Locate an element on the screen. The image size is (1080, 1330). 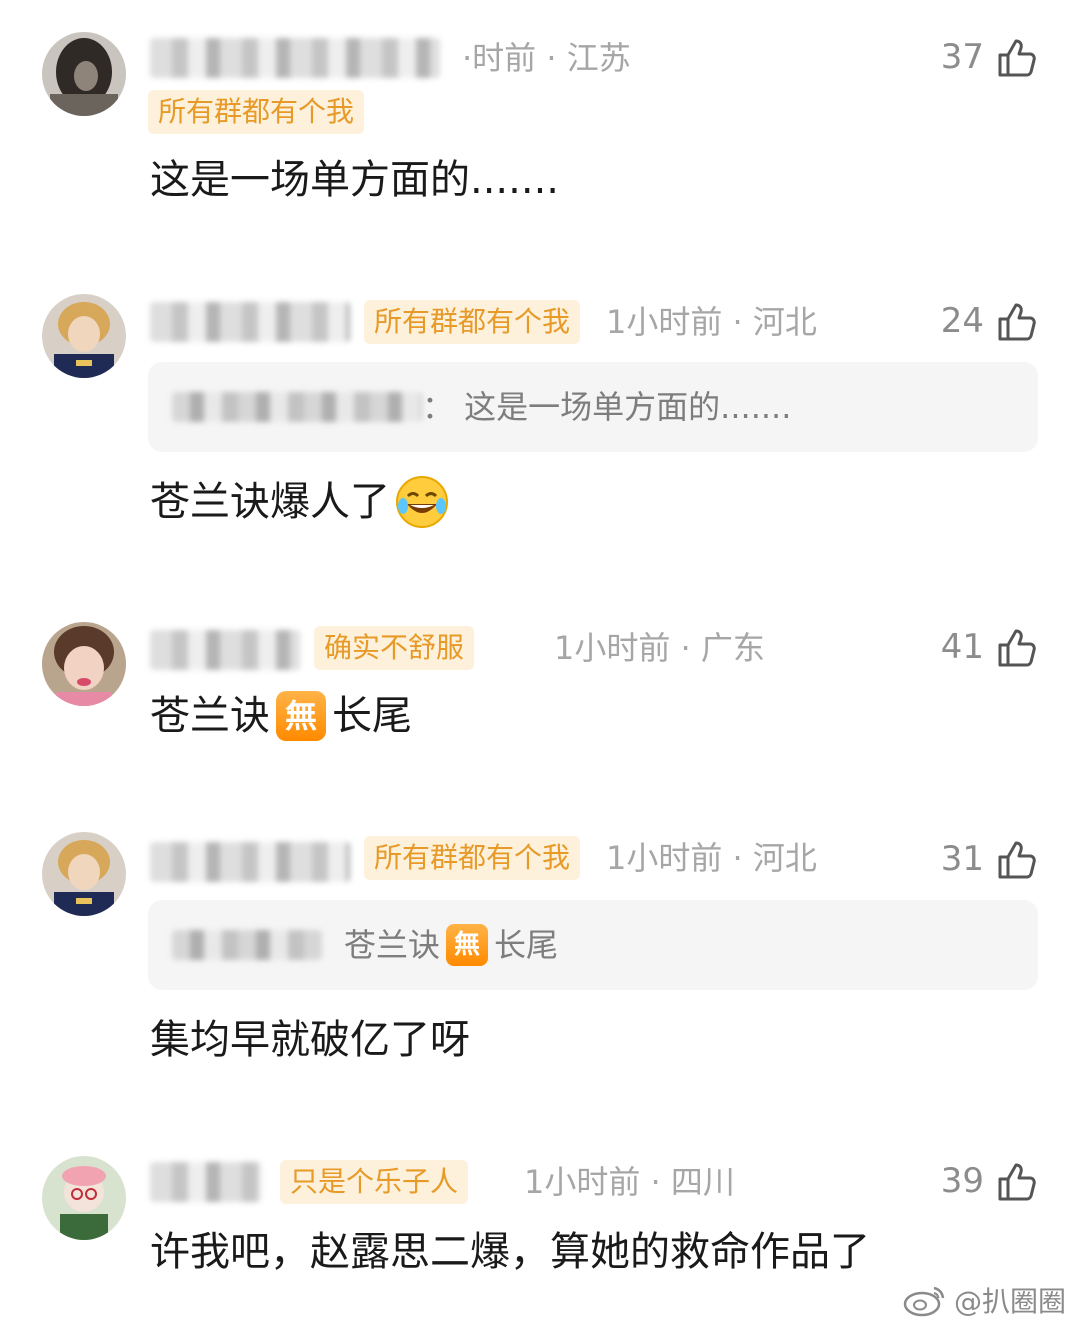
fan-badge: 只是个乐子人 is located at coordinates (374, 1182).